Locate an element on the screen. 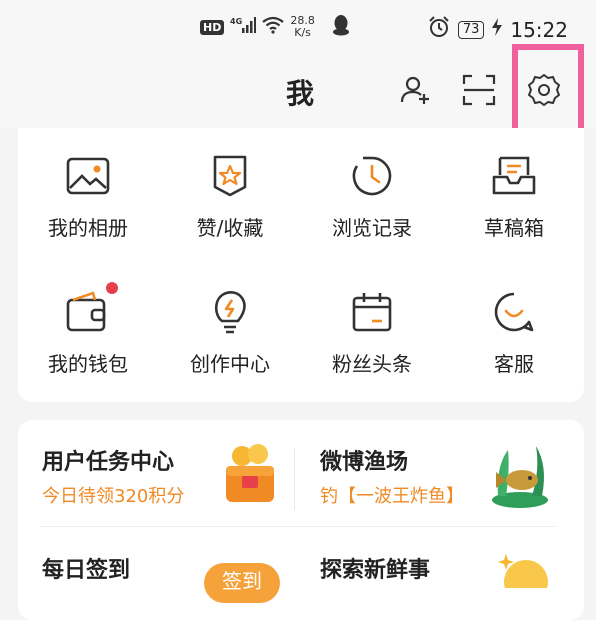 The image size is (596, 620). grid-item-history: 浏览记录 is located at coordinates (372, 194).